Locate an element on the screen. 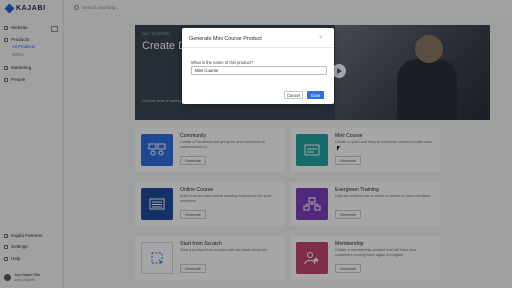  close-icon: × is located at coordinates (321, 38).